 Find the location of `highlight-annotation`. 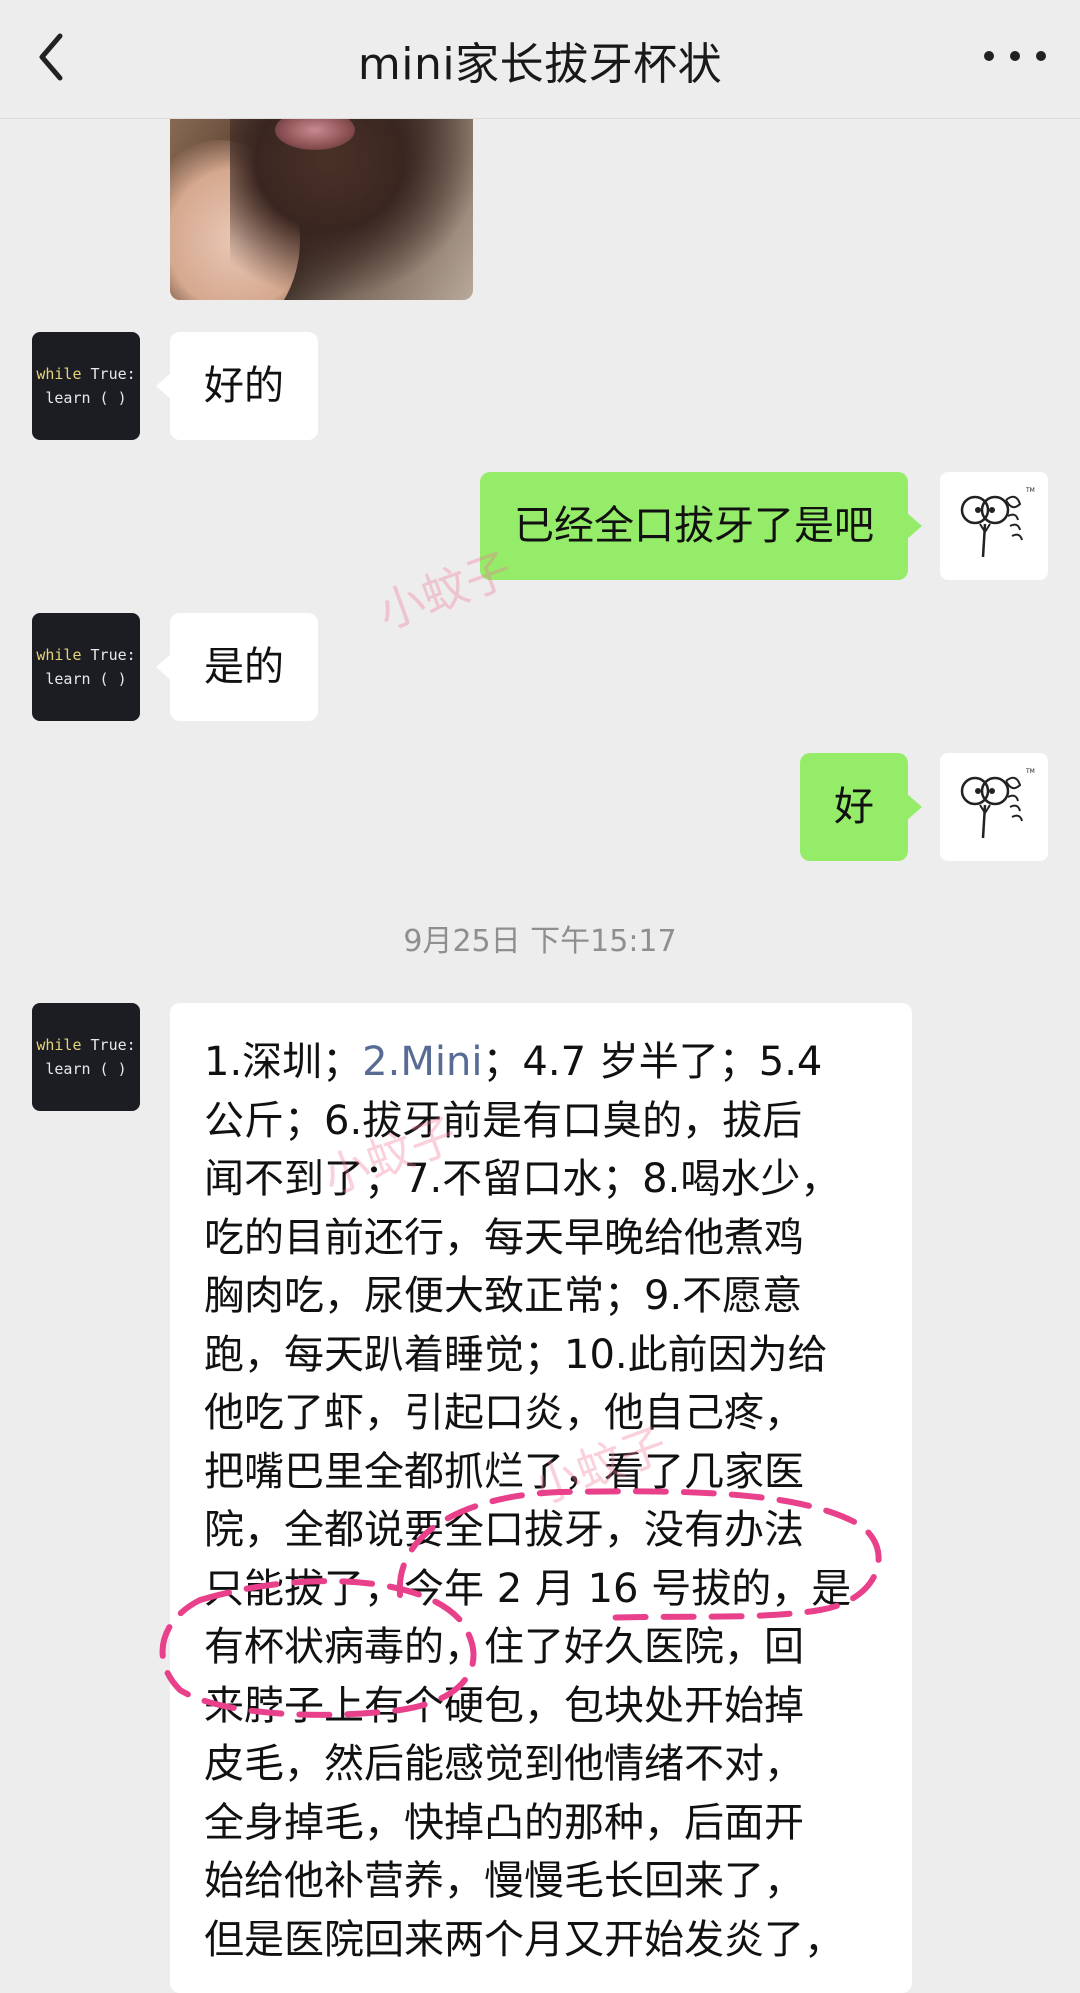

highlight-annotation is located at coordinates (520, 1603).